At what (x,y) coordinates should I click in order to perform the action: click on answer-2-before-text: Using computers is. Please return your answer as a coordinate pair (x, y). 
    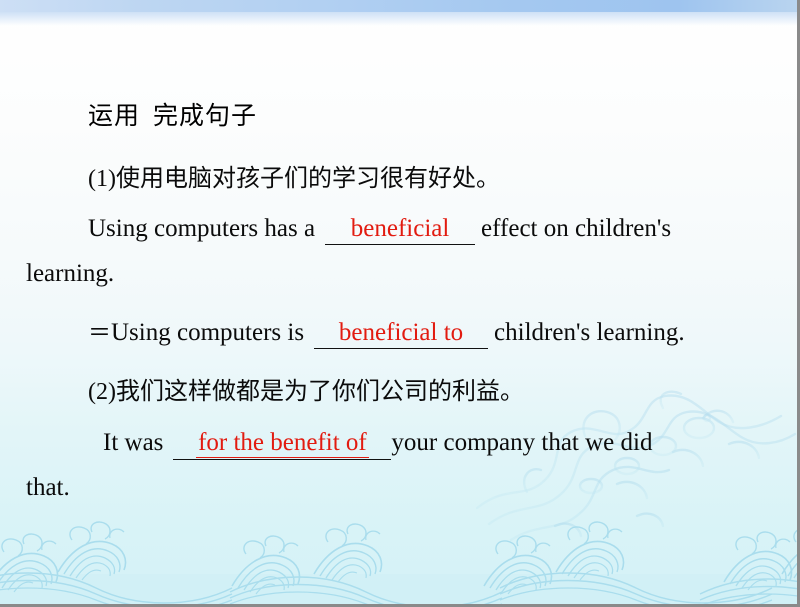
    Looking at the image, I should click on (208, 332).